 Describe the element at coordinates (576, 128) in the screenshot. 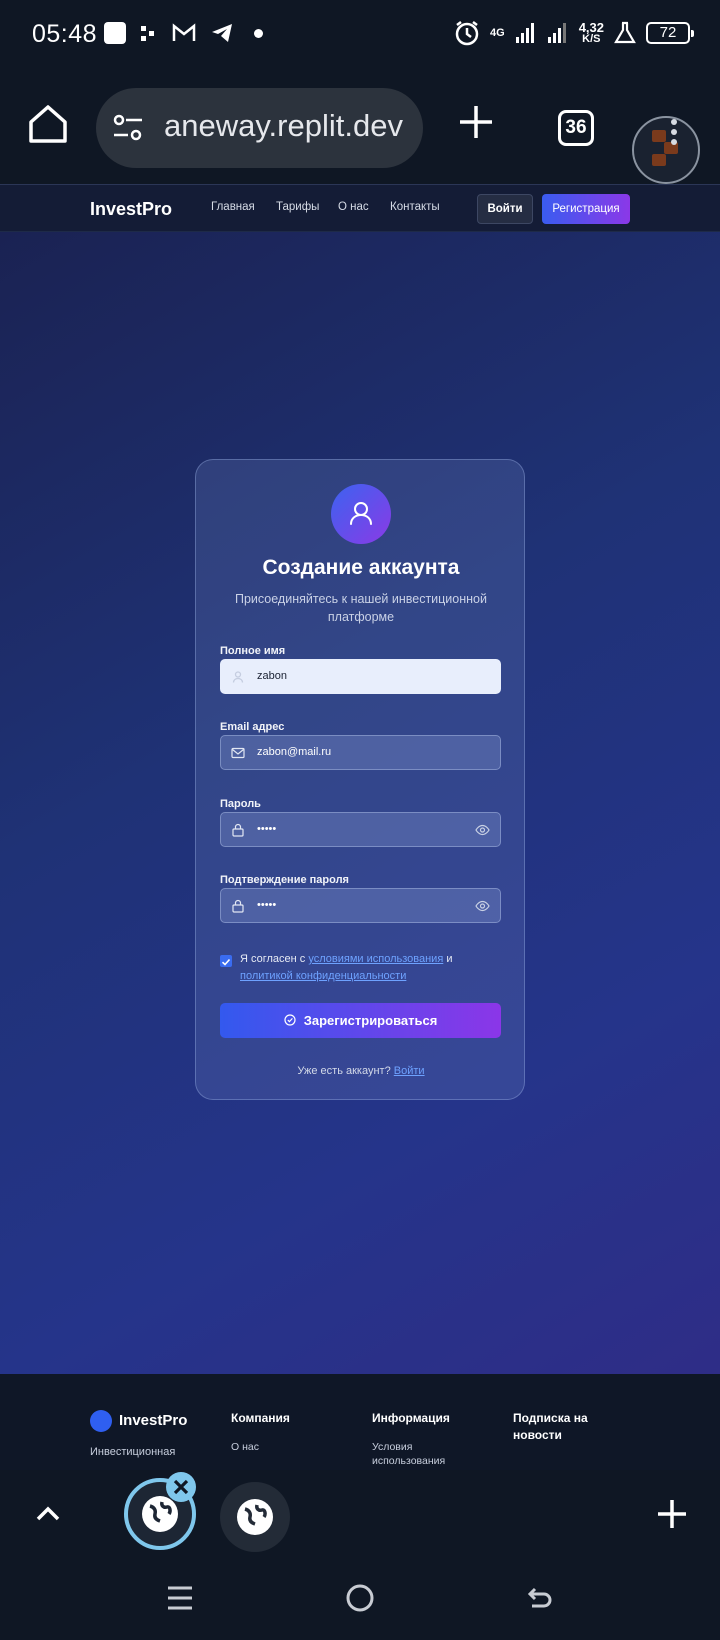

I see `tabs-count-button: 36` at that location.